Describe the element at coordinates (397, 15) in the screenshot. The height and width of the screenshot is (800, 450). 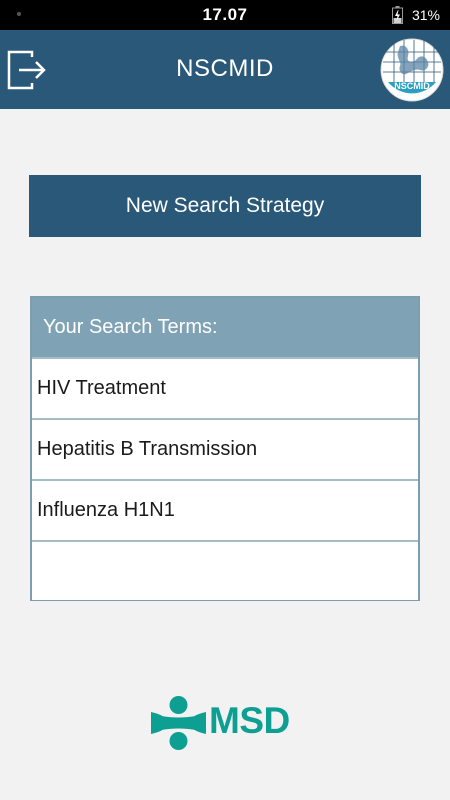
I see `battery-icon` at that location.